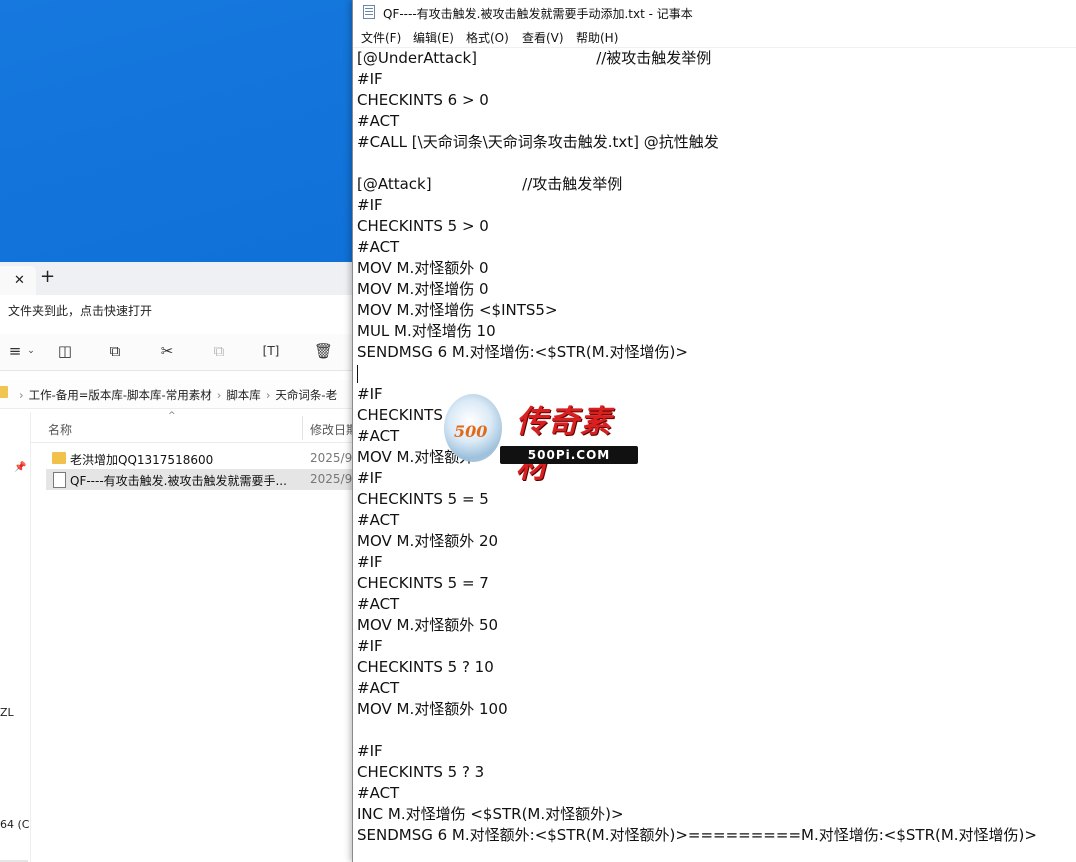 This screenshot has height=862, width=1076. Describe the element at coordinates (332, 429) in the screenshot. I see `column-date: 修改日期` at that location.